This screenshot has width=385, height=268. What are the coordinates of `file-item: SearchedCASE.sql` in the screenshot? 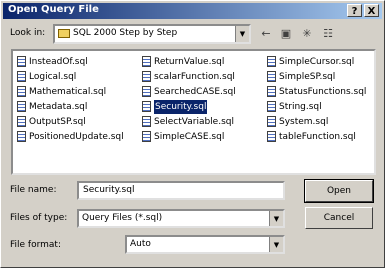 It's located at (189, 92).